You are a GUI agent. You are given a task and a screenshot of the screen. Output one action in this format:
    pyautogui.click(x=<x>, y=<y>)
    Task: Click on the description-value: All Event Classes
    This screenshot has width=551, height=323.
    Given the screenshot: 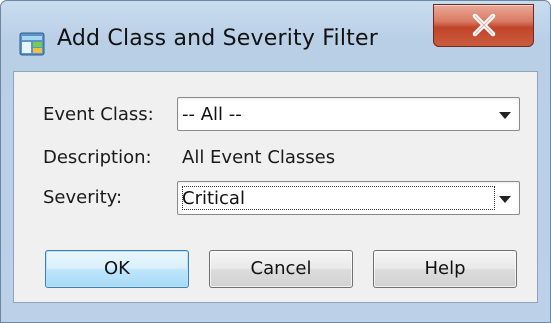 What is the action you would take?
    pyautogui.click(x=259, y=157)
    